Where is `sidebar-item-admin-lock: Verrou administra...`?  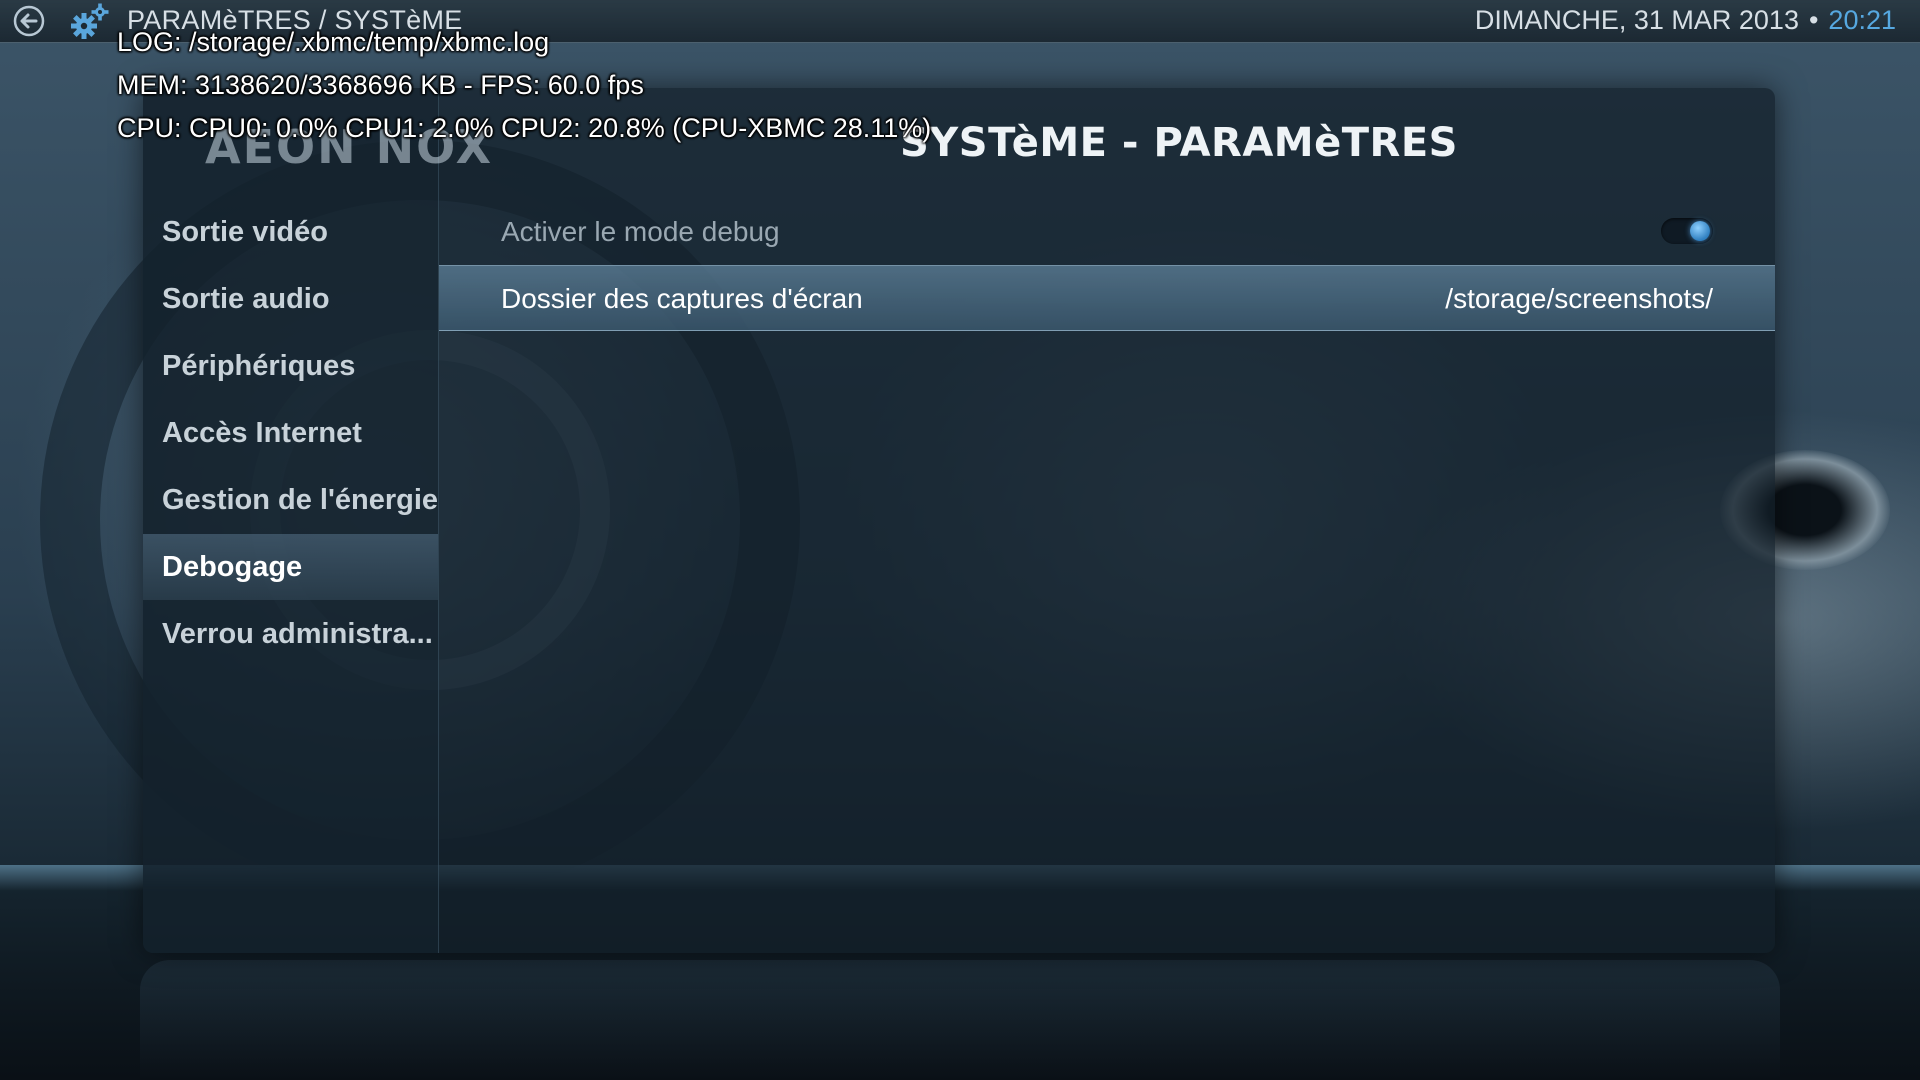
sidebar-item-admin-lock: Verrou administra... is located at coordinates (290, 634).